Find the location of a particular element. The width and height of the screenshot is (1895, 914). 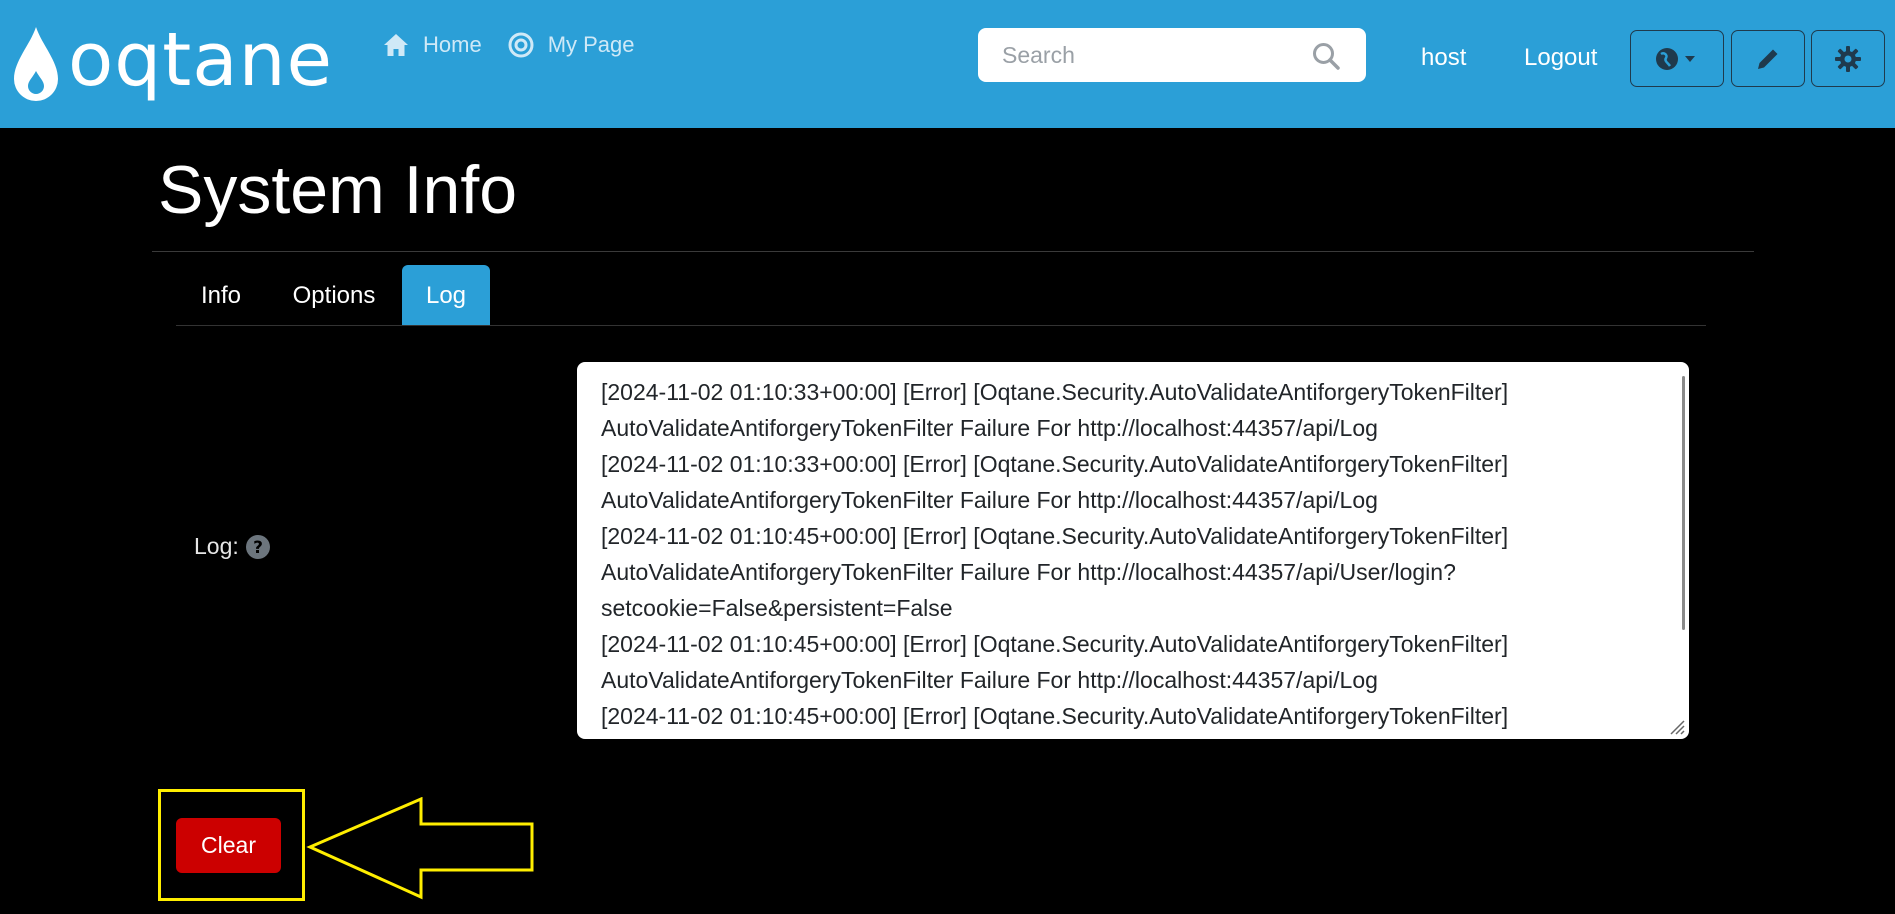

log-field-label: Log: ? is located at coordinates (232, 546).